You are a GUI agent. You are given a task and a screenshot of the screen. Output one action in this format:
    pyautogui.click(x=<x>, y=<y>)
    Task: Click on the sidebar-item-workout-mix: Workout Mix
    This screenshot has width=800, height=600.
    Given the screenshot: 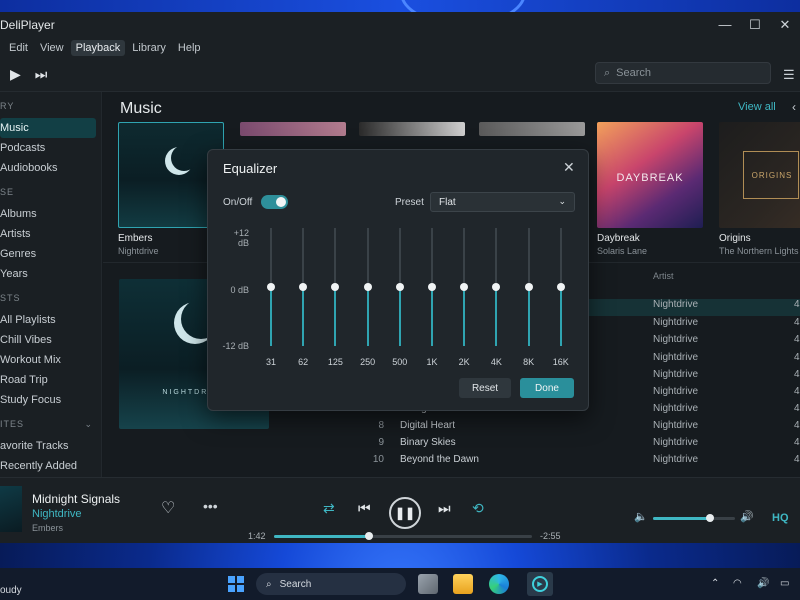 What is the action you would take?
    pyautogui.click(x=50, y=360)
    